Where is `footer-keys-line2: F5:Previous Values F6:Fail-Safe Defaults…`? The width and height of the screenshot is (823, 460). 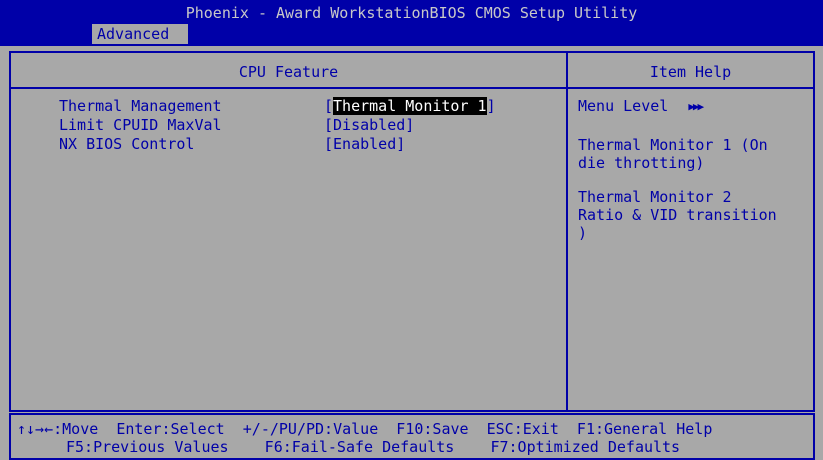
footer-keys-line2: F5:Previous Values F6:Fail-Safe Defaults… is located at coordinates (373, 447).